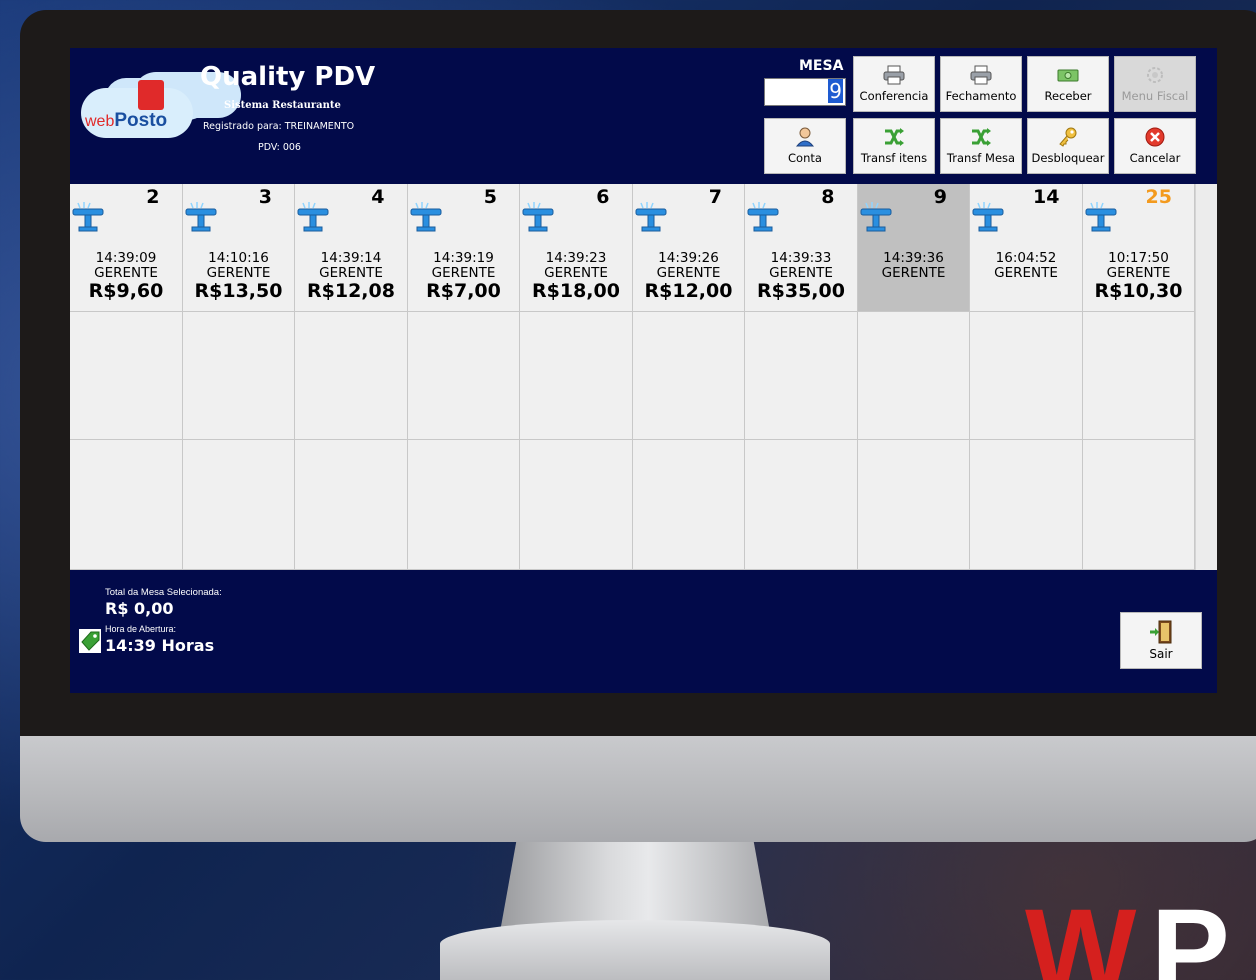  I want to click on table-cell-3: 3 14:10:16 GERENTE R$13,50, so click(238, 248).